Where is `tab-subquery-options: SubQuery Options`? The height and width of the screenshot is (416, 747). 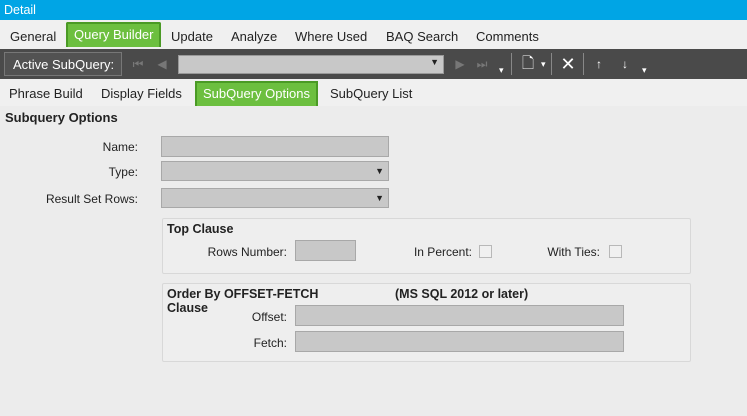
tab-subquery-options: SubQuery Options is located at coordinates (256, 93).